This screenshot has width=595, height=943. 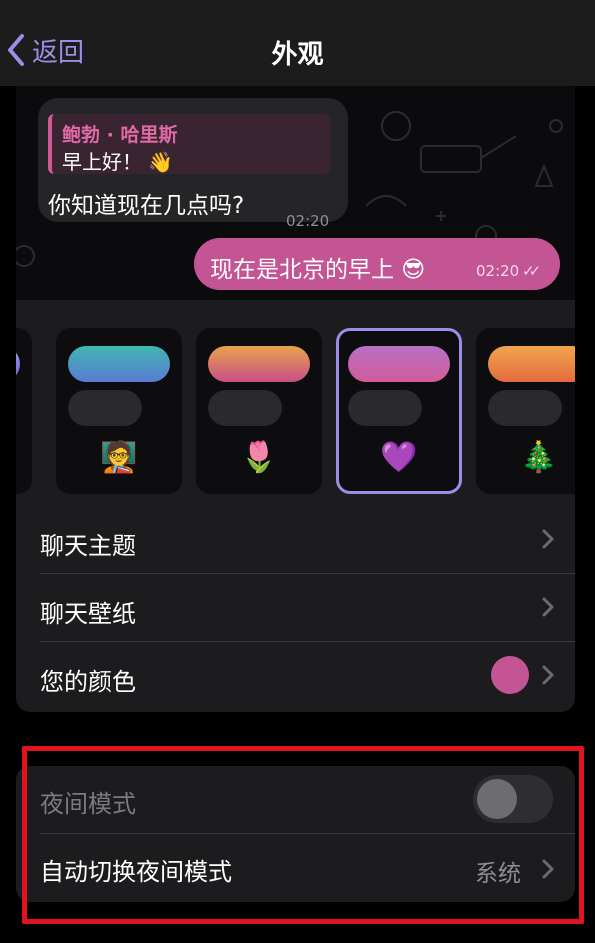 I want to click on reply-text: 早上好！ 👋, so click(x=118, y=162).